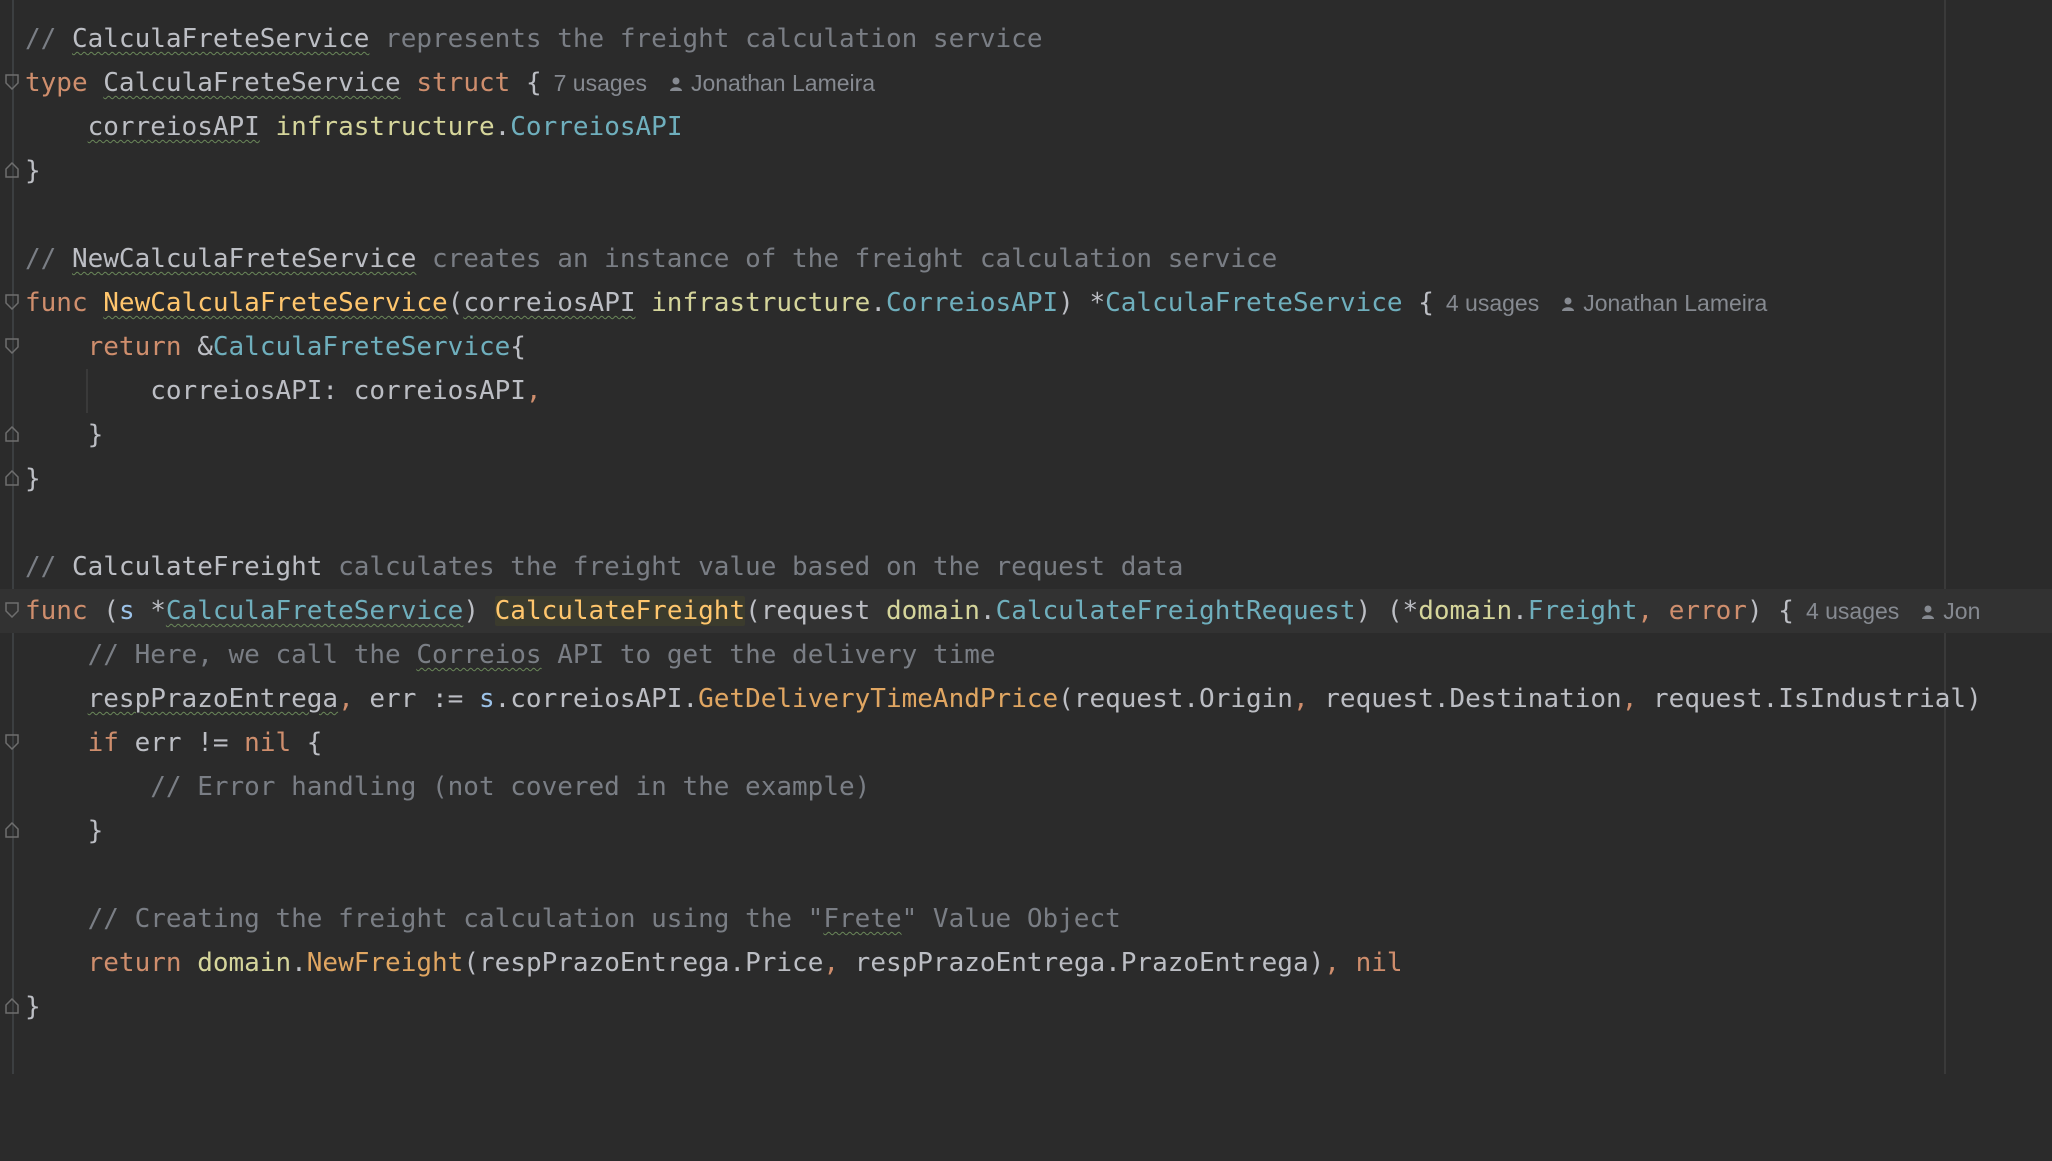  Describe the element at coordinates (213, 699) in the screenshot. I see `code-token: respPrazoEntrega` at that location.